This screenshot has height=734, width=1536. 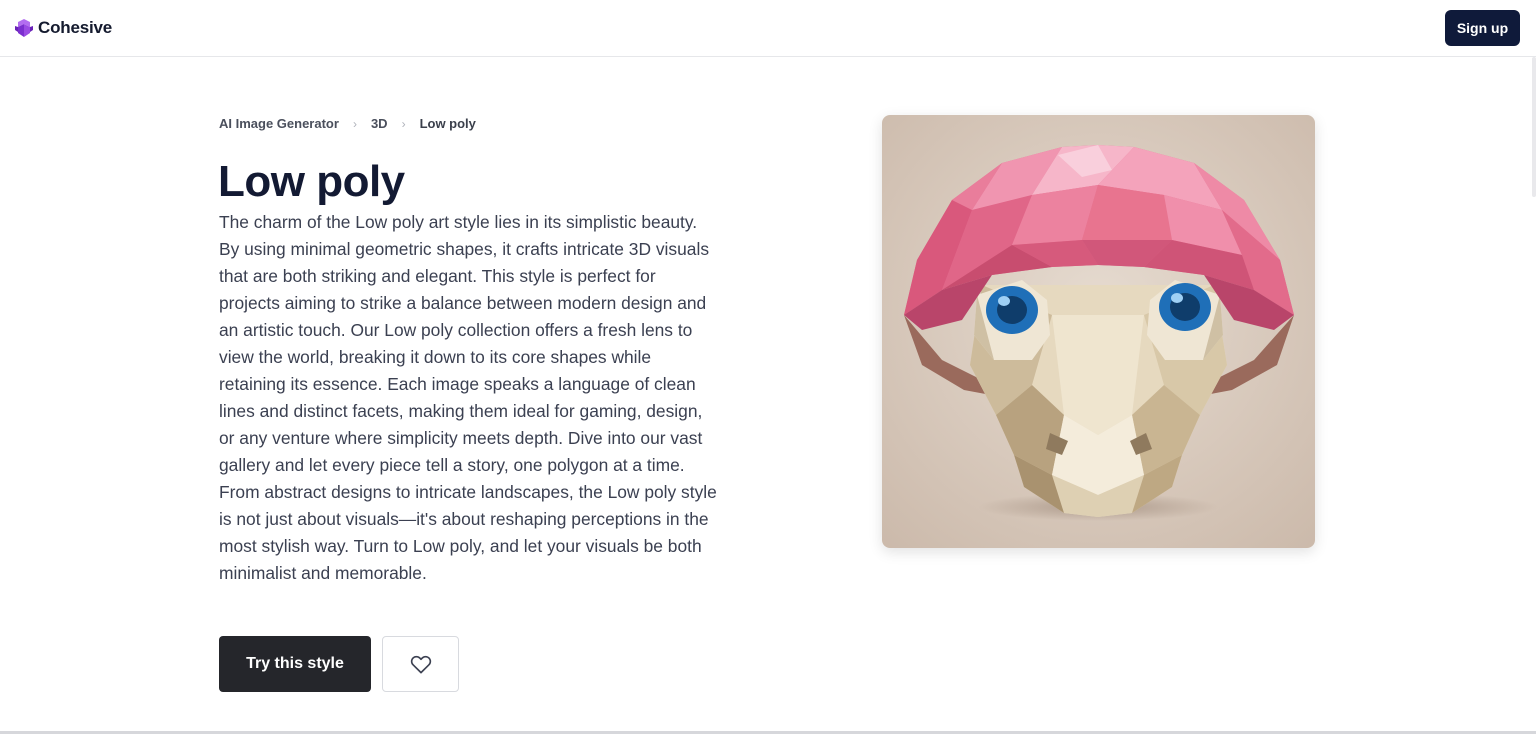 I want to click on favorite-button, so click(x=420, y=664).